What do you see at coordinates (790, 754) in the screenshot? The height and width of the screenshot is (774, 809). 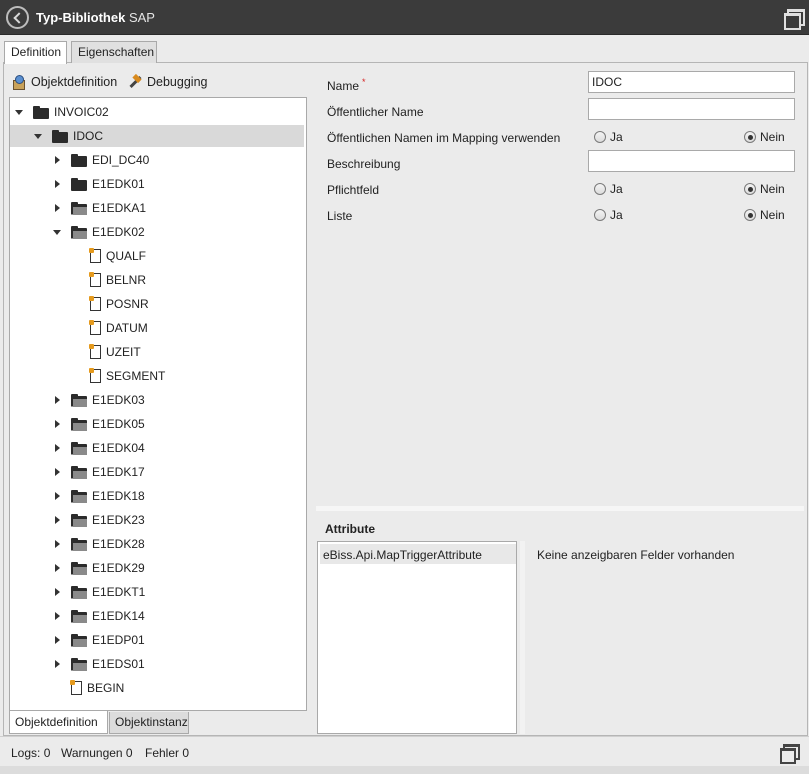 I see `restore-panel-icon` at bounding box center [790, 754].